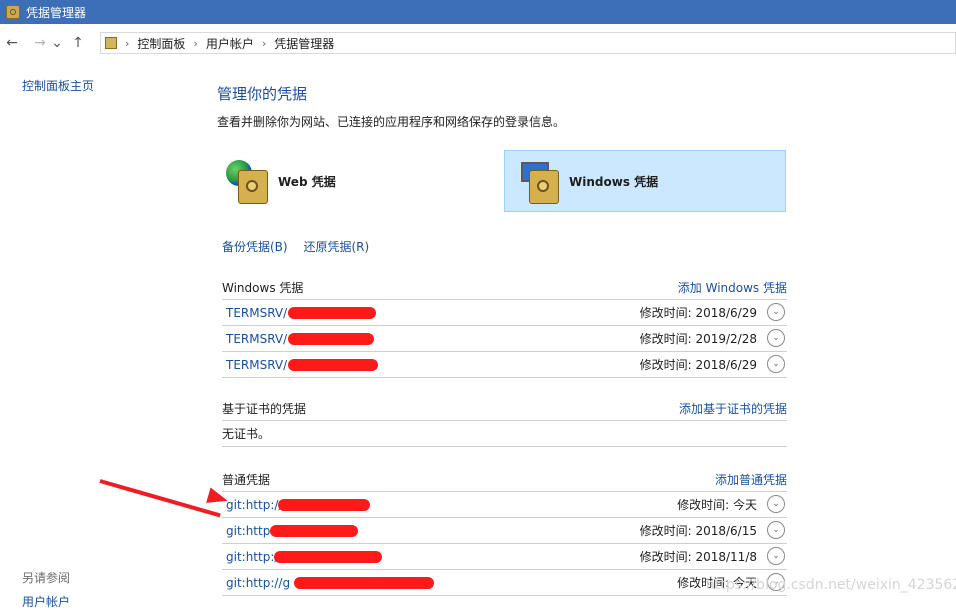 This screenshot has width=956, height=610. What do you see at coordinates (252, 556) in the screenshot?
I see `credential-name: git:http:/` at bounding box center [252, 556].